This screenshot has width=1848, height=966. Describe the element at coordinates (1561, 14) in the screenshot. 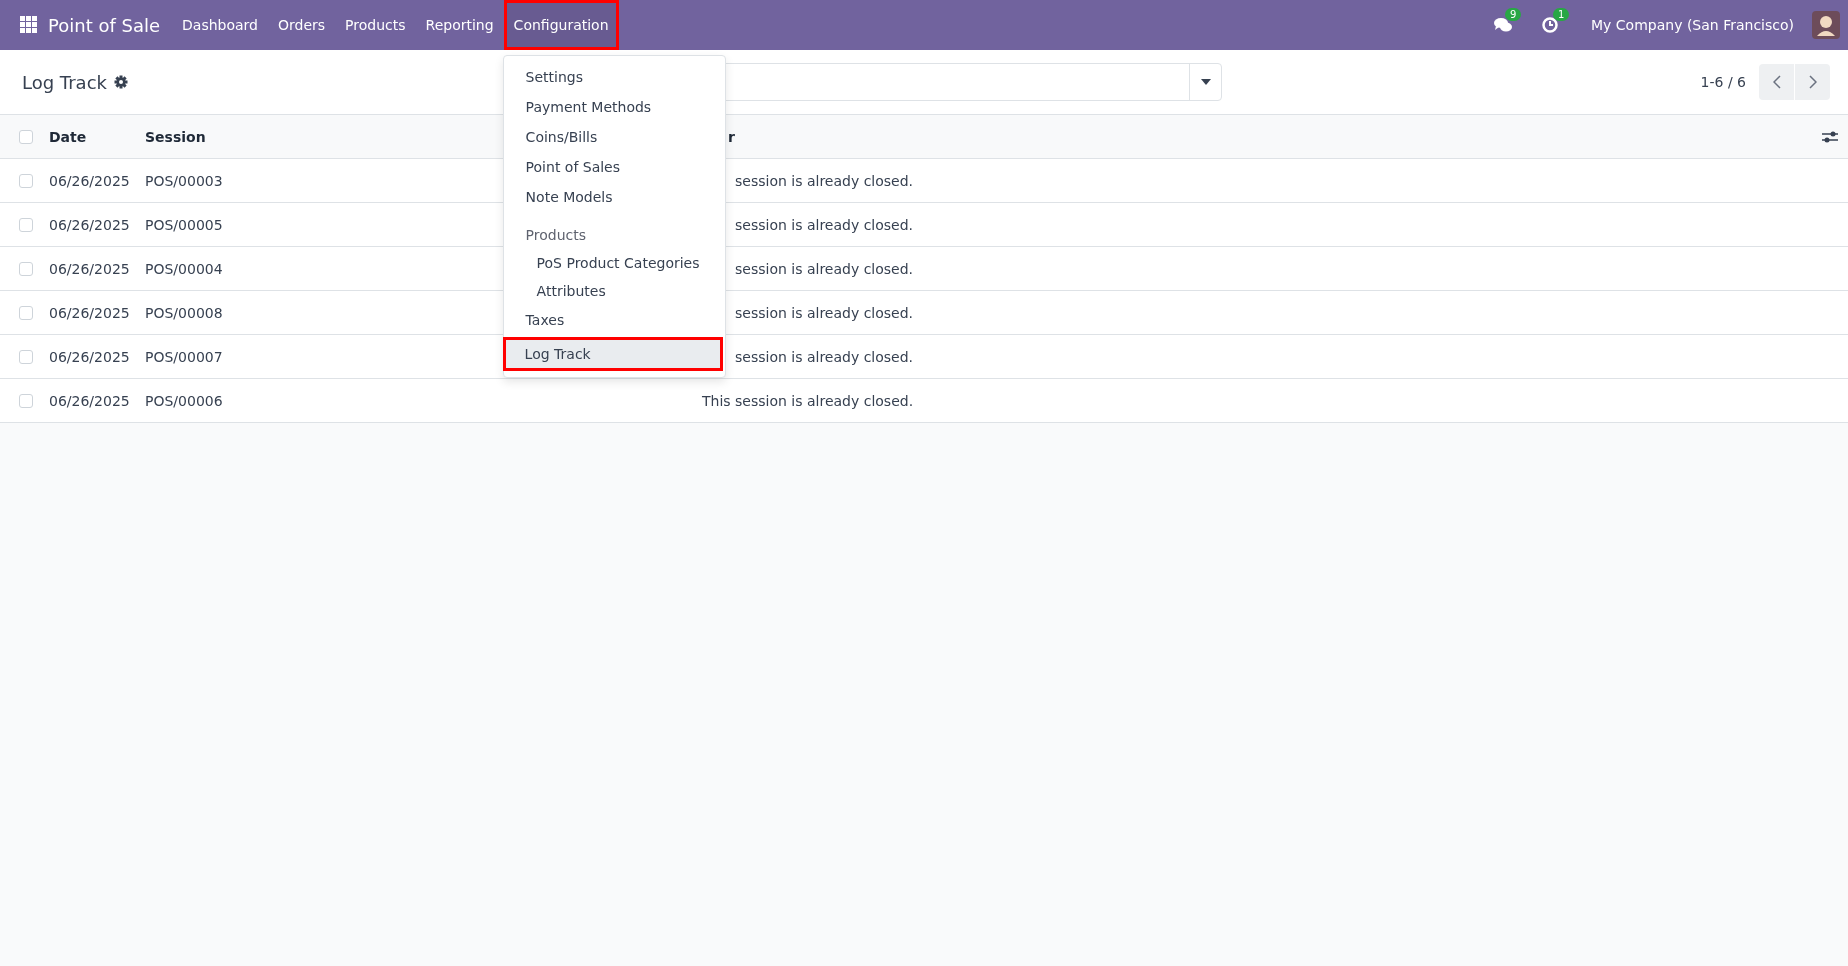

I see `activity-count-badge: 1` at that location.